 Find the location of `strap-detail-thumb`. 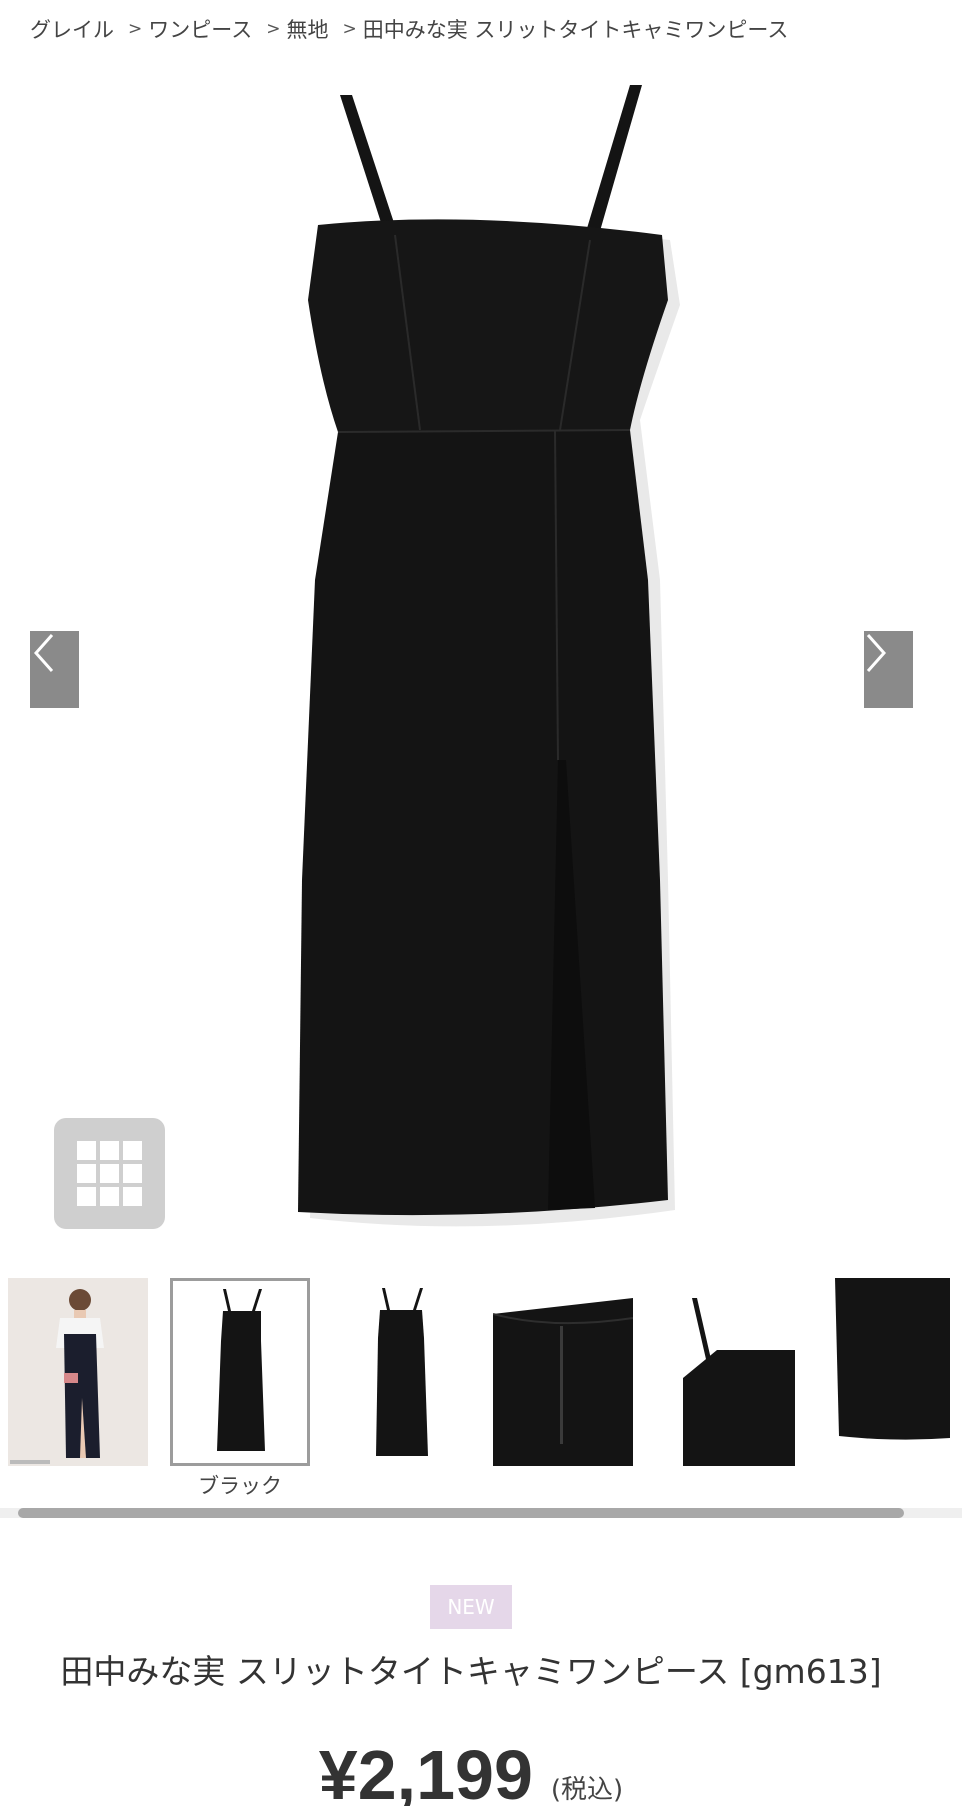

strap-detail-thumb is located at coordinates (739, 1382).